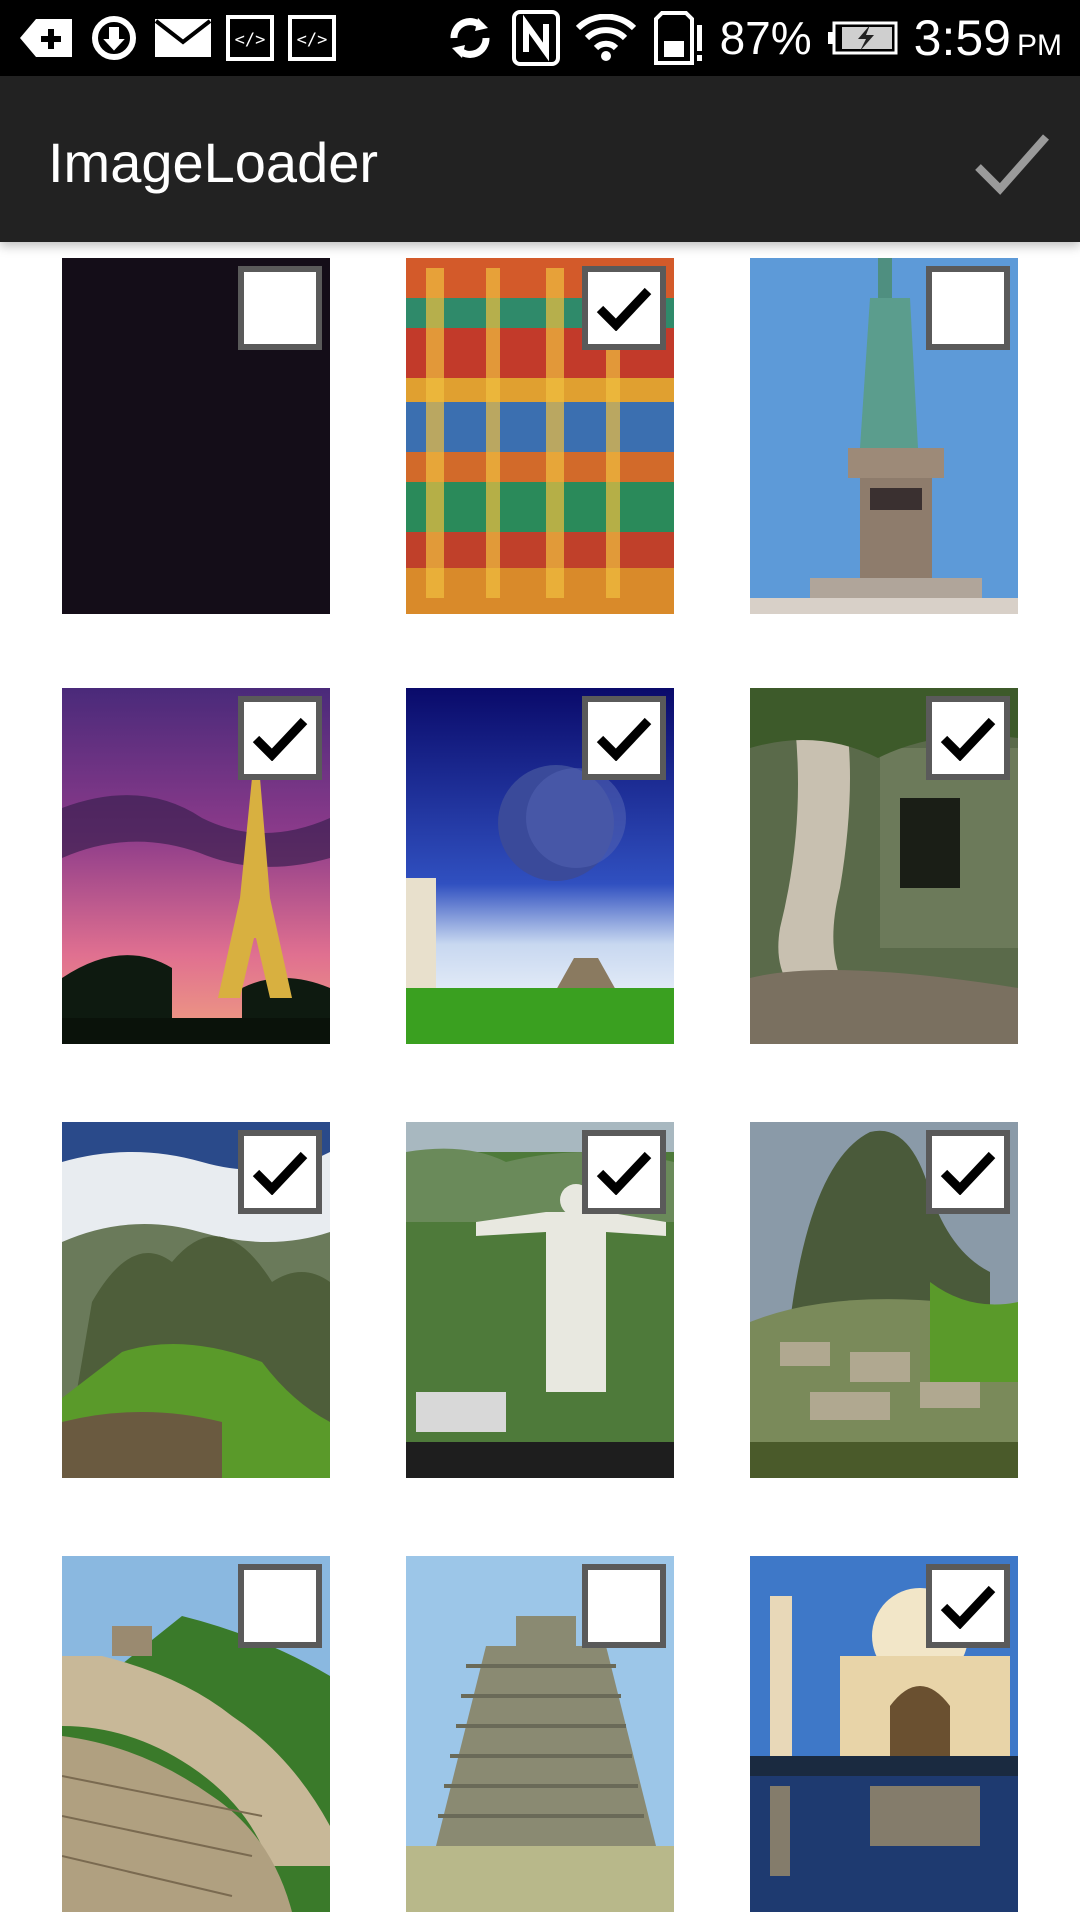 The width and height of the screenshot is (1080, 1920). Describe the element at coordinates (213, 162) in the screenshot. I see `app-title: ImageLoader` at that location.